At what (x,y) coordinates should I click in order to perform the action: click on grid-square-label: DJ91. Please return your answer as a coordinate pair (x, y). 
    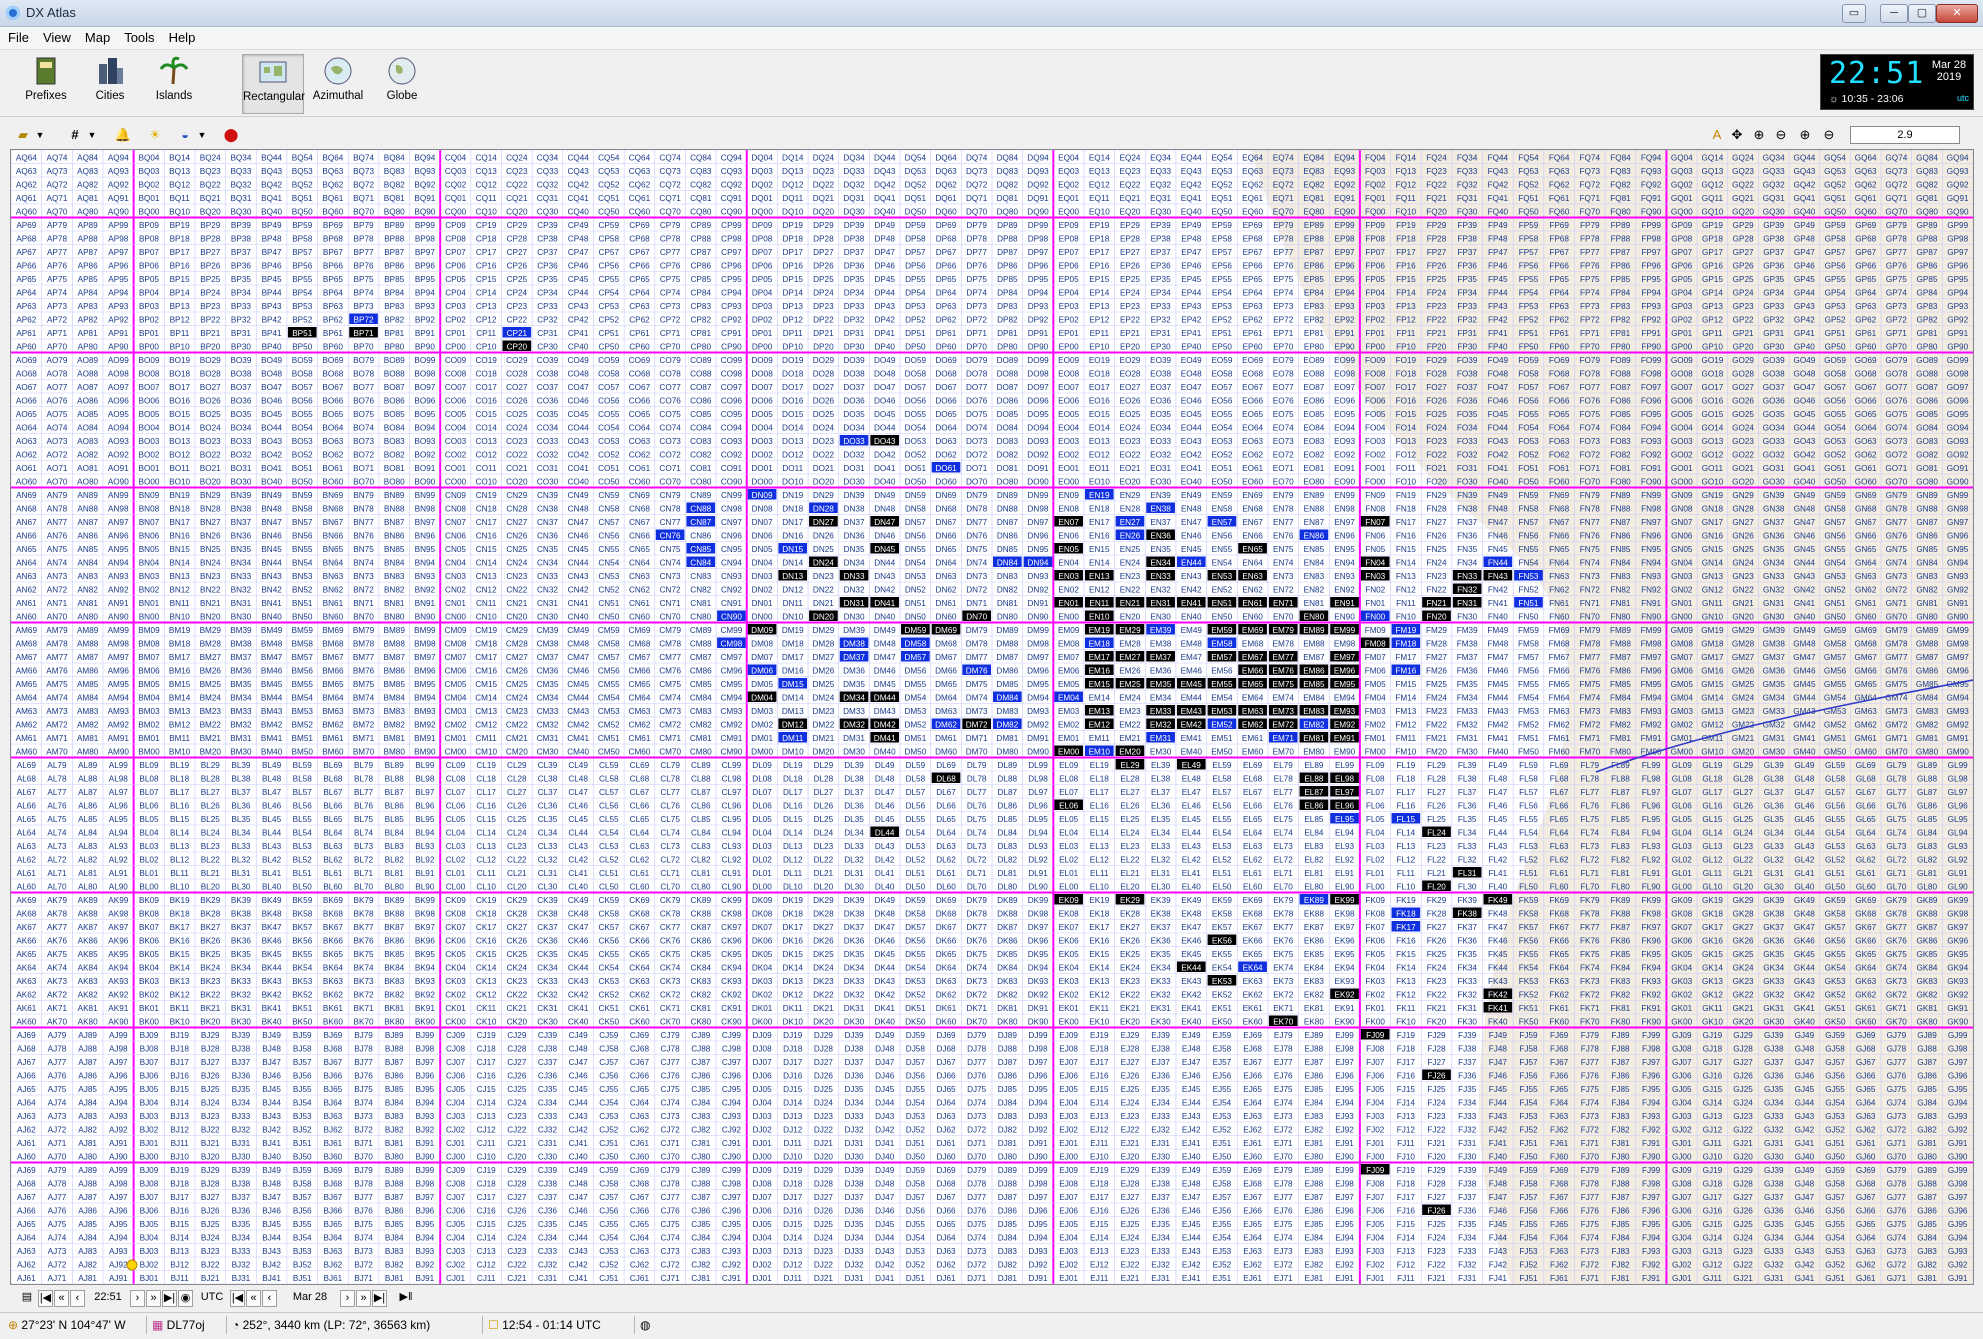
    Looking at the image, I should click on (1038, 1143).